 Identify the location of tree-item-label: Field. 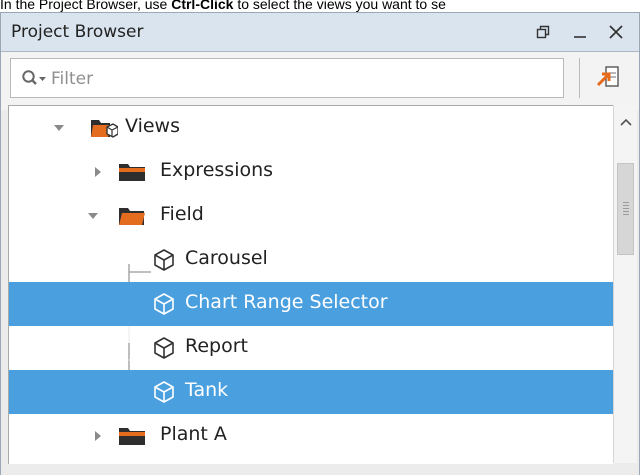
(182, 214).